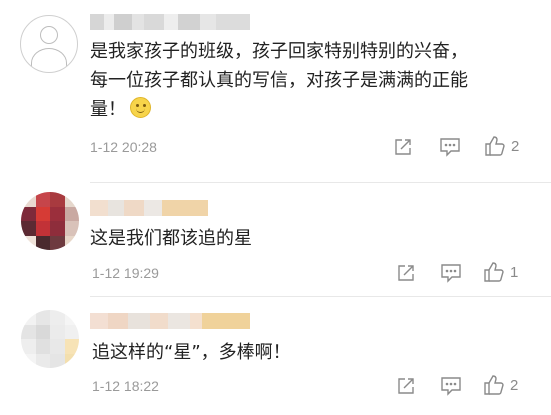 The image size is (551, 415). I want to click on avatar-head-shape, so click(49, 35).